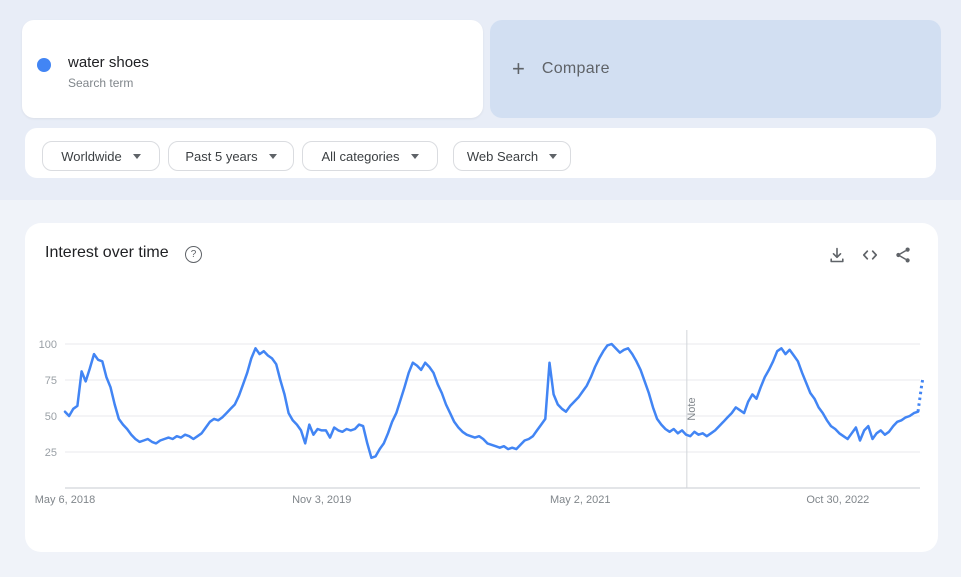 The height and width of the screenshot is (577, 961). What do you see at coordinates (108, 62) in the screenshot?
I see `search-term-label: water shoes` at bounding box center [108, 62].